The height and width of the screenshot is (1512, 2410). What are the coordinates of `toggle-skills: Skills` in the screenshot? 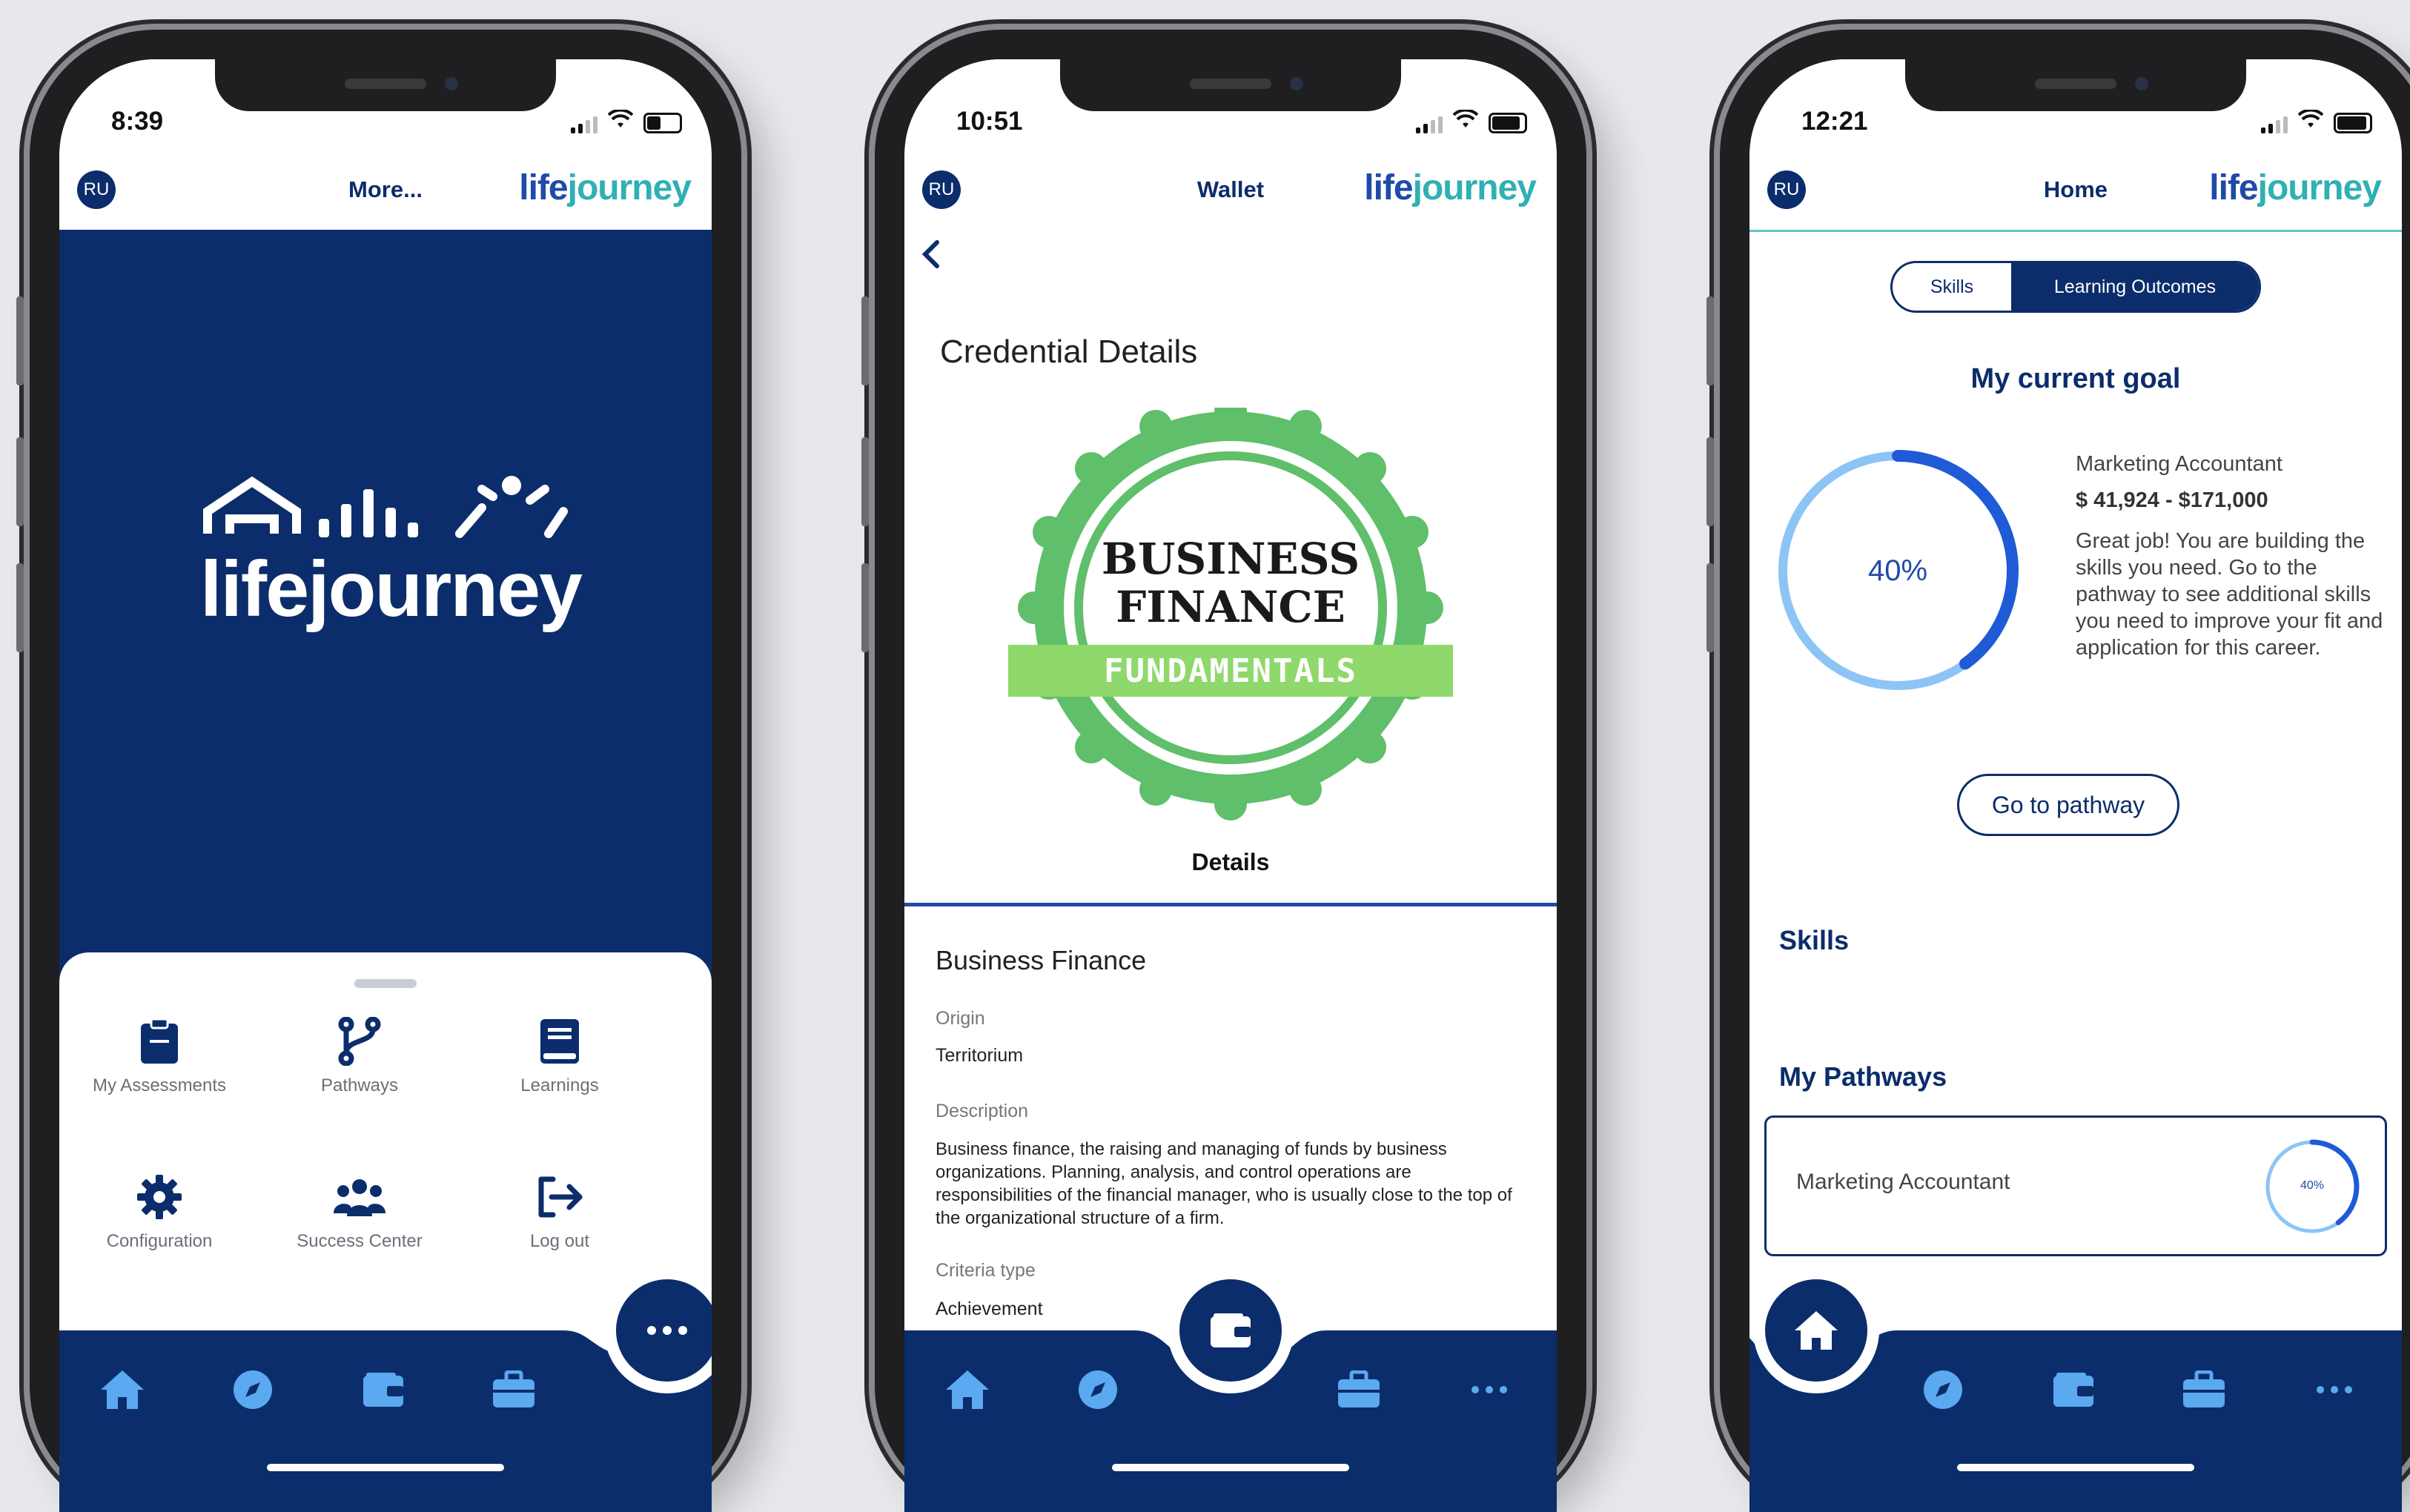 It's located at (1952, 287).